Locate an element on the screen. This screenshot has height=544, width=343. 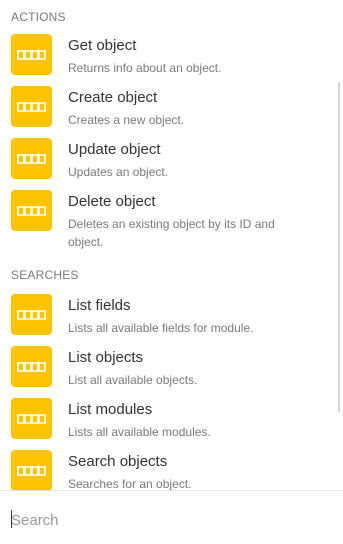
module-title: List objects is located at coordinates (106, 357).